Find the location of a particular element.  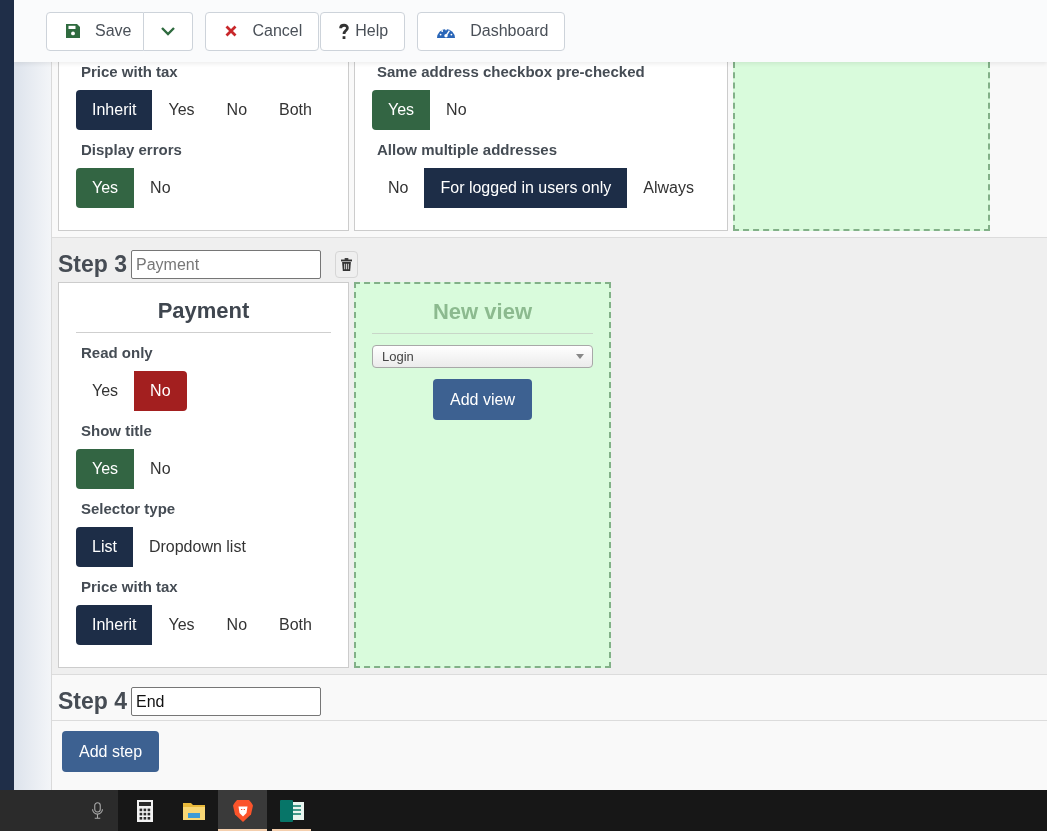

delete-button is located at coordinates (347, 264).